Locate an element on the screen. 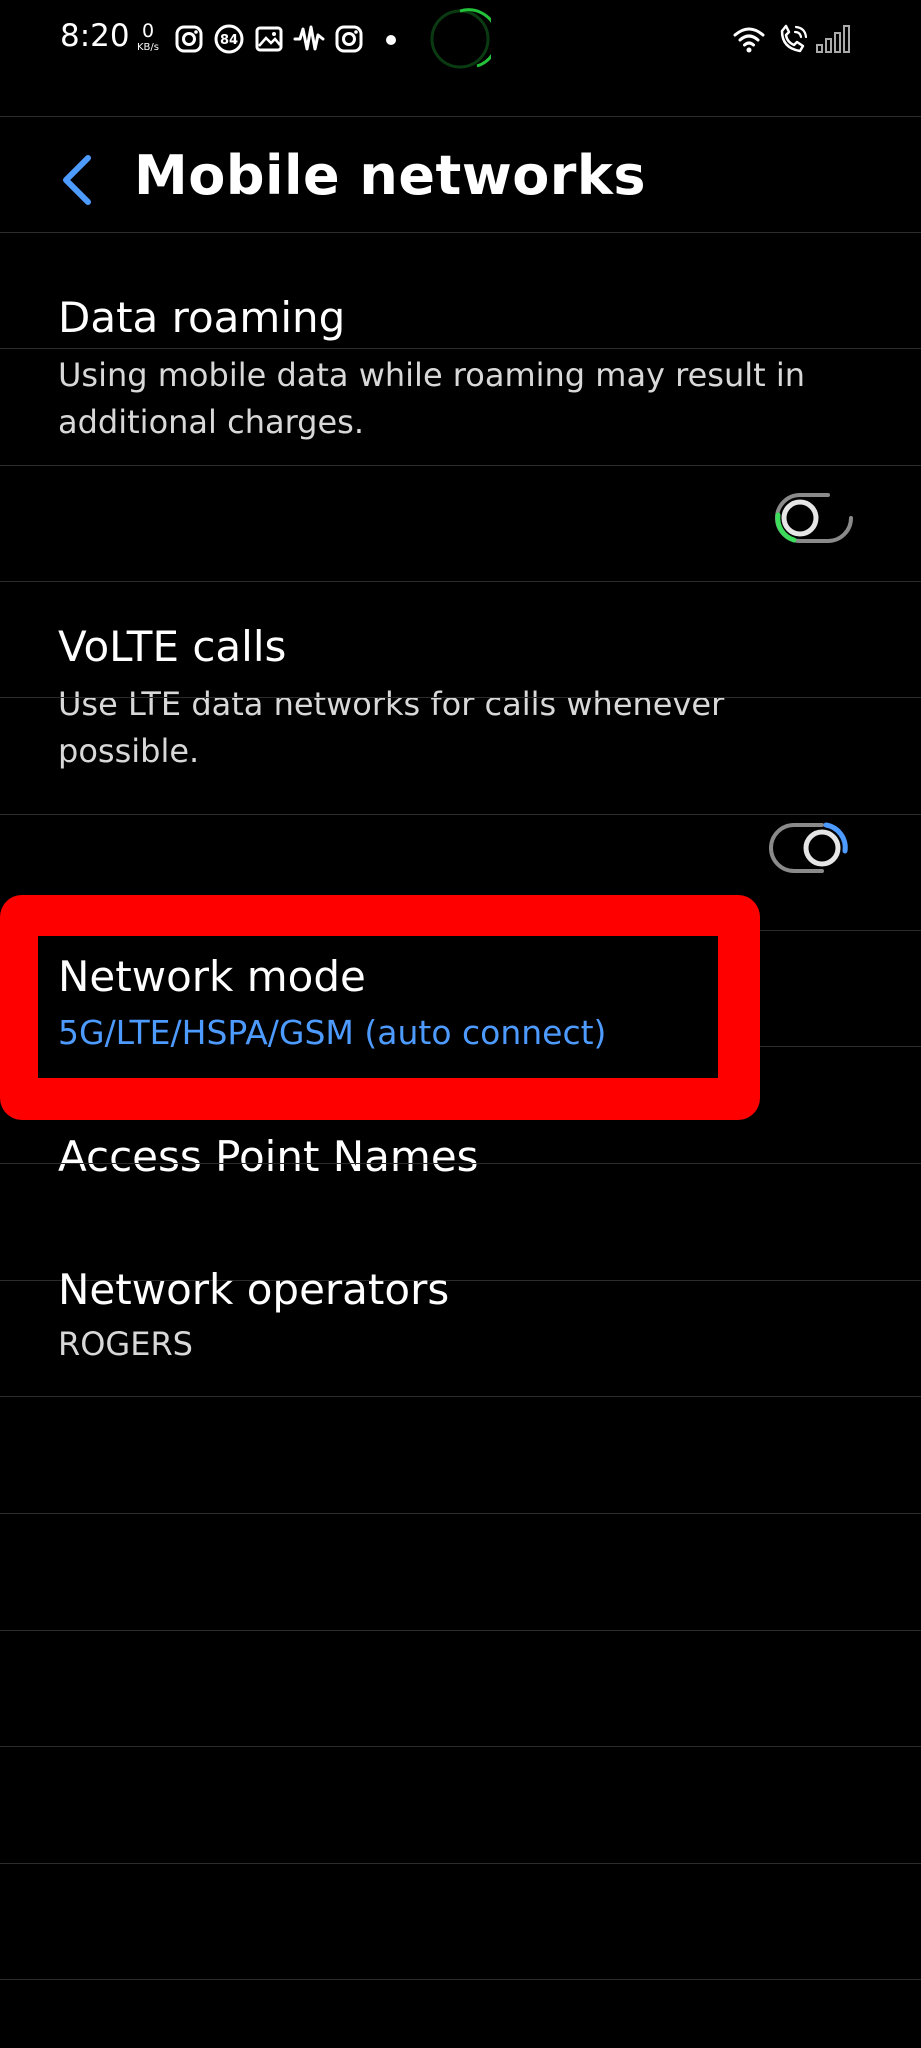 Image resolution: width=921 pixels, height=2048 pixels. access-point-names-title: Access Point Names is located at coordinates (268, 1156).